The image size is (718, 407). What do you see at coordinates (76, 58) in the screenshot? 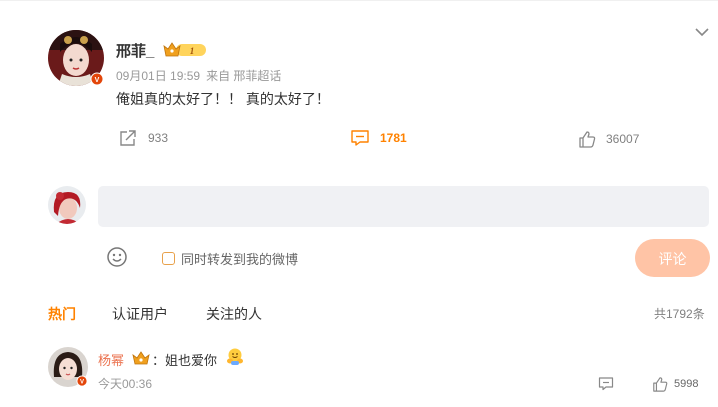
I see `author-avatar: V` at bounding box center [76, 58].